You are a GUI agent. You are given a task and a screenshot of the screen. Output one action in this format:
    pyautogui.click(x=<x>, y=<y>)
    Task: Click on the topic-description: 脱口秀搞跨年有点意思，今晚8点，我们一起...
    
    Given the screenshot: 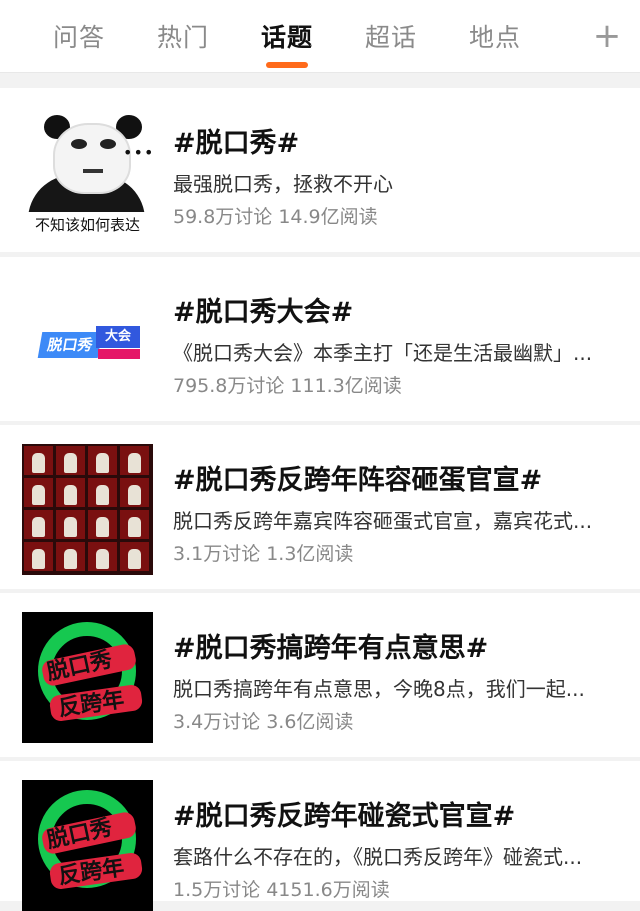 What is the action you would take?
    pyautogui.click(x=379, y=689)
    